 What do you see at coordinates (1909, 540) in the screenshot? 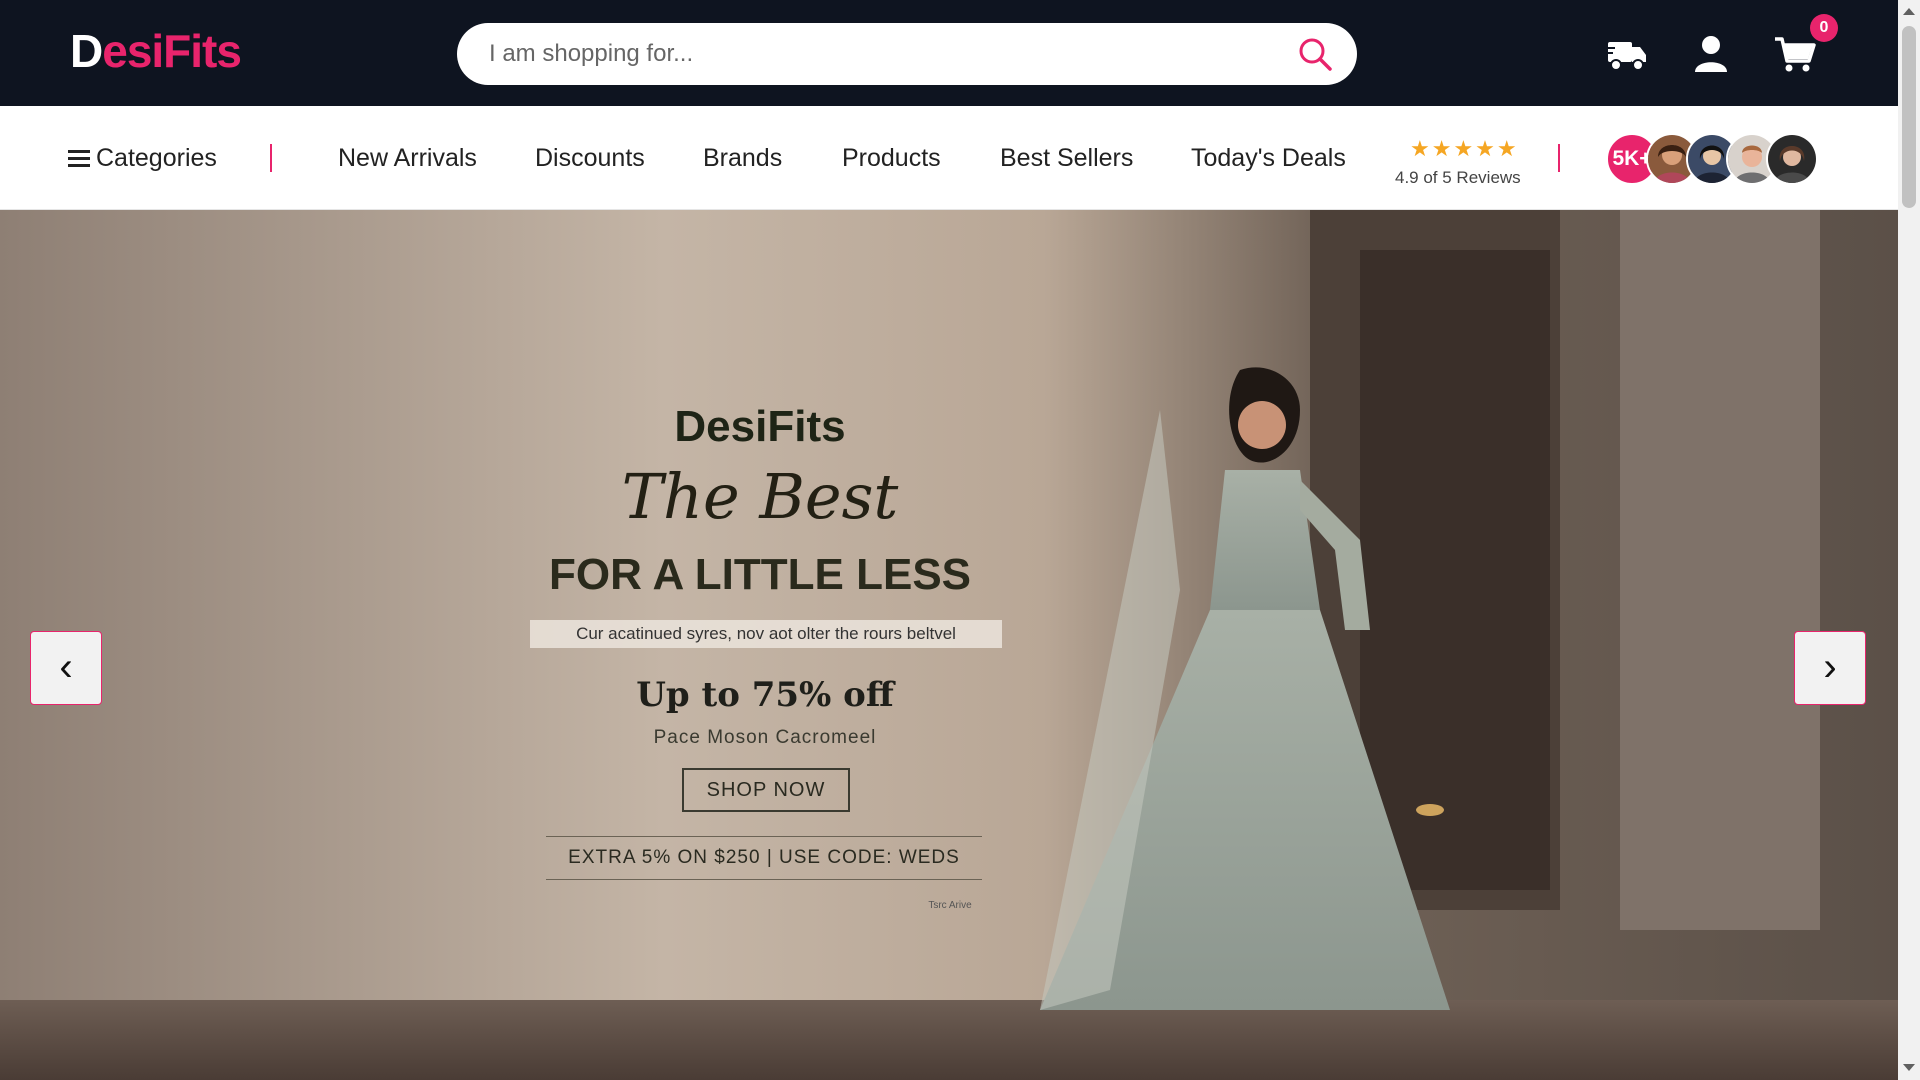
I see `page-scrollbar` at bounding box center [1909, 540].